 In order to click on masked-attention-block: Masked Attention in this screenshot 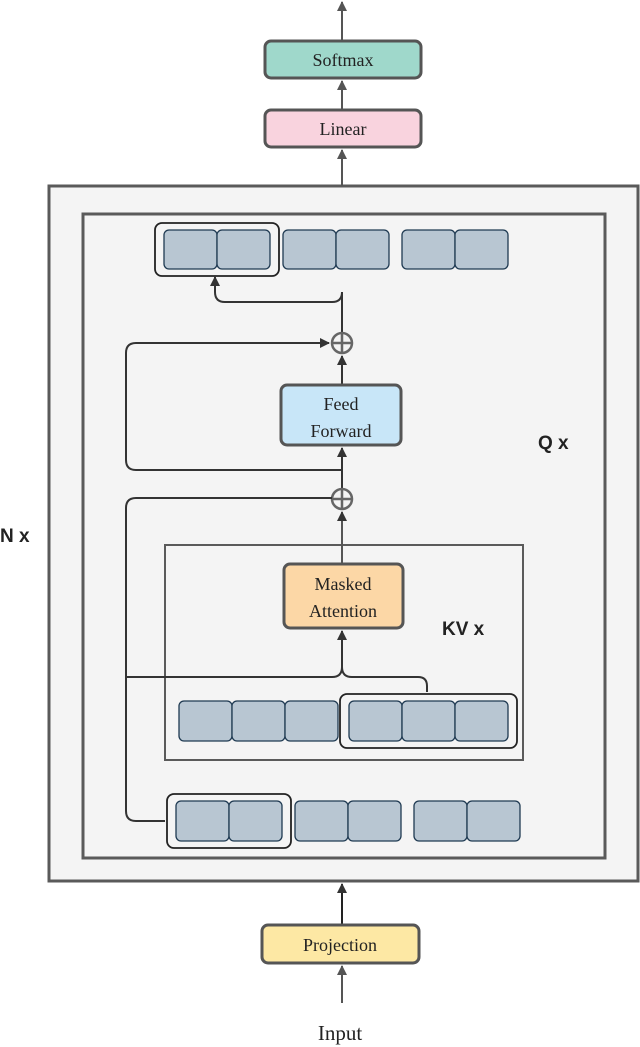, I will do `click(343, 596)`.